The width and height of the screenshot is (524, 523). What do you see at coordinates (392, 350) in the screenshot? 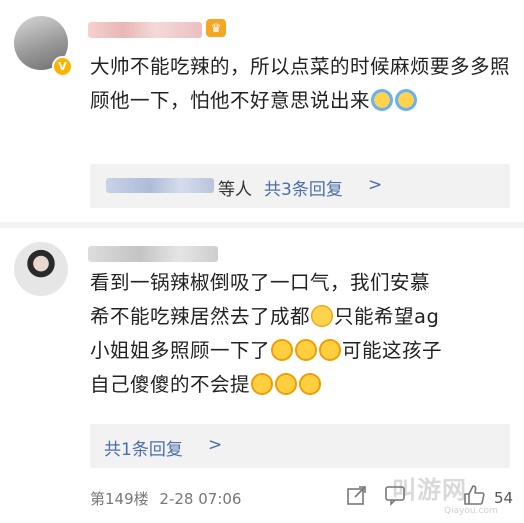
I see `comment-line-3b: 可能这孩子` at bounding box center [392, 350].